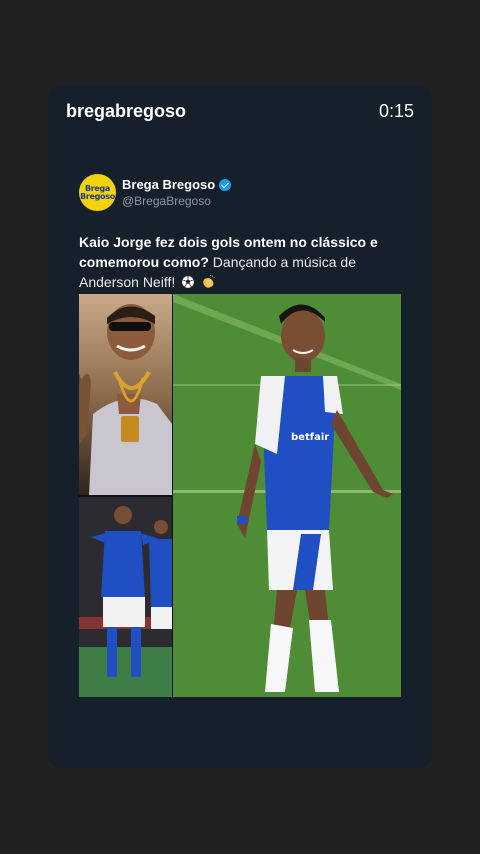 This screenshot has height=854, width=480. I want to click on clapping-hands-icon, so click(209, 281).